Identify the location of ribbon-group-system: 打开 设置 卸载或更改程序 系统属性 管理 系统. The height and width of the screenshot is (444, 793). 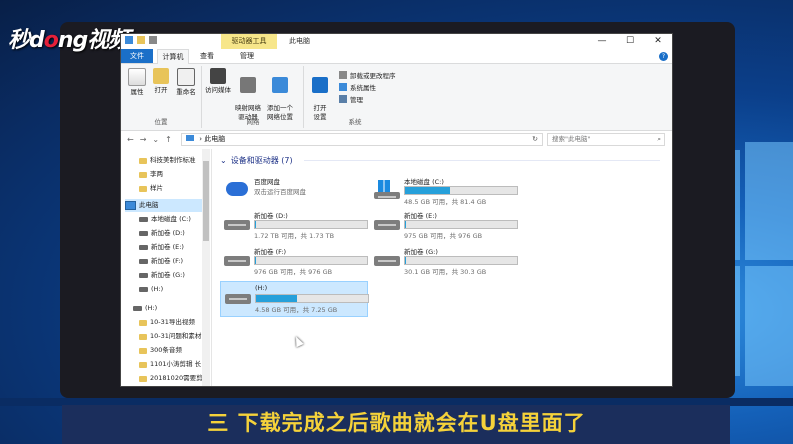
(355, 97).